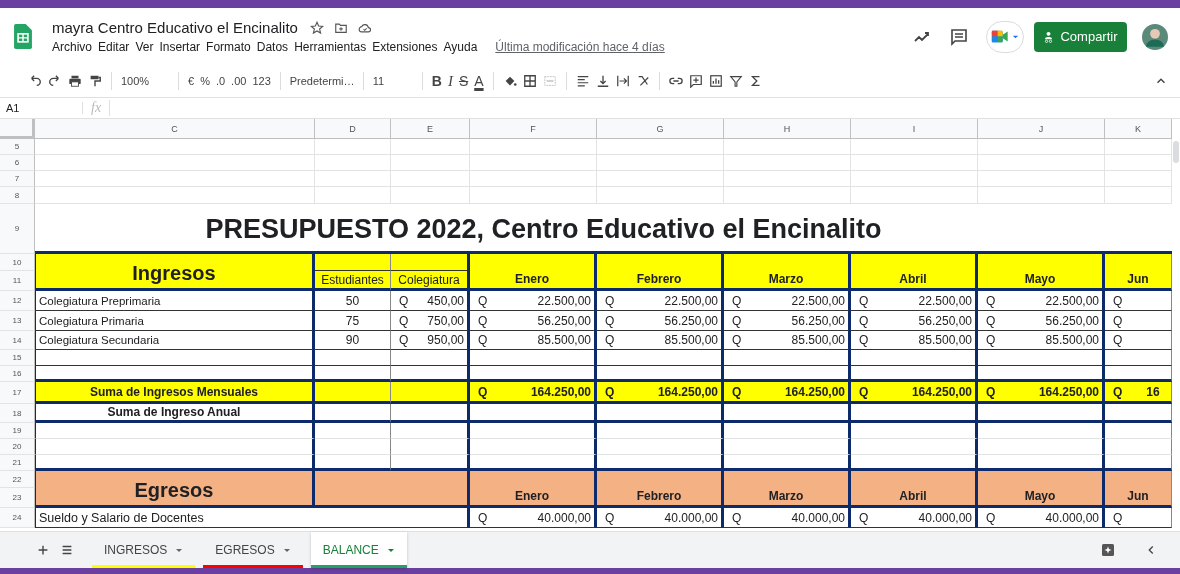 The height and width of the screenshot is (574, 1180). Describe the element at coordinates (17, 301) in the screenshot. I see `row-number: 12` at that location.